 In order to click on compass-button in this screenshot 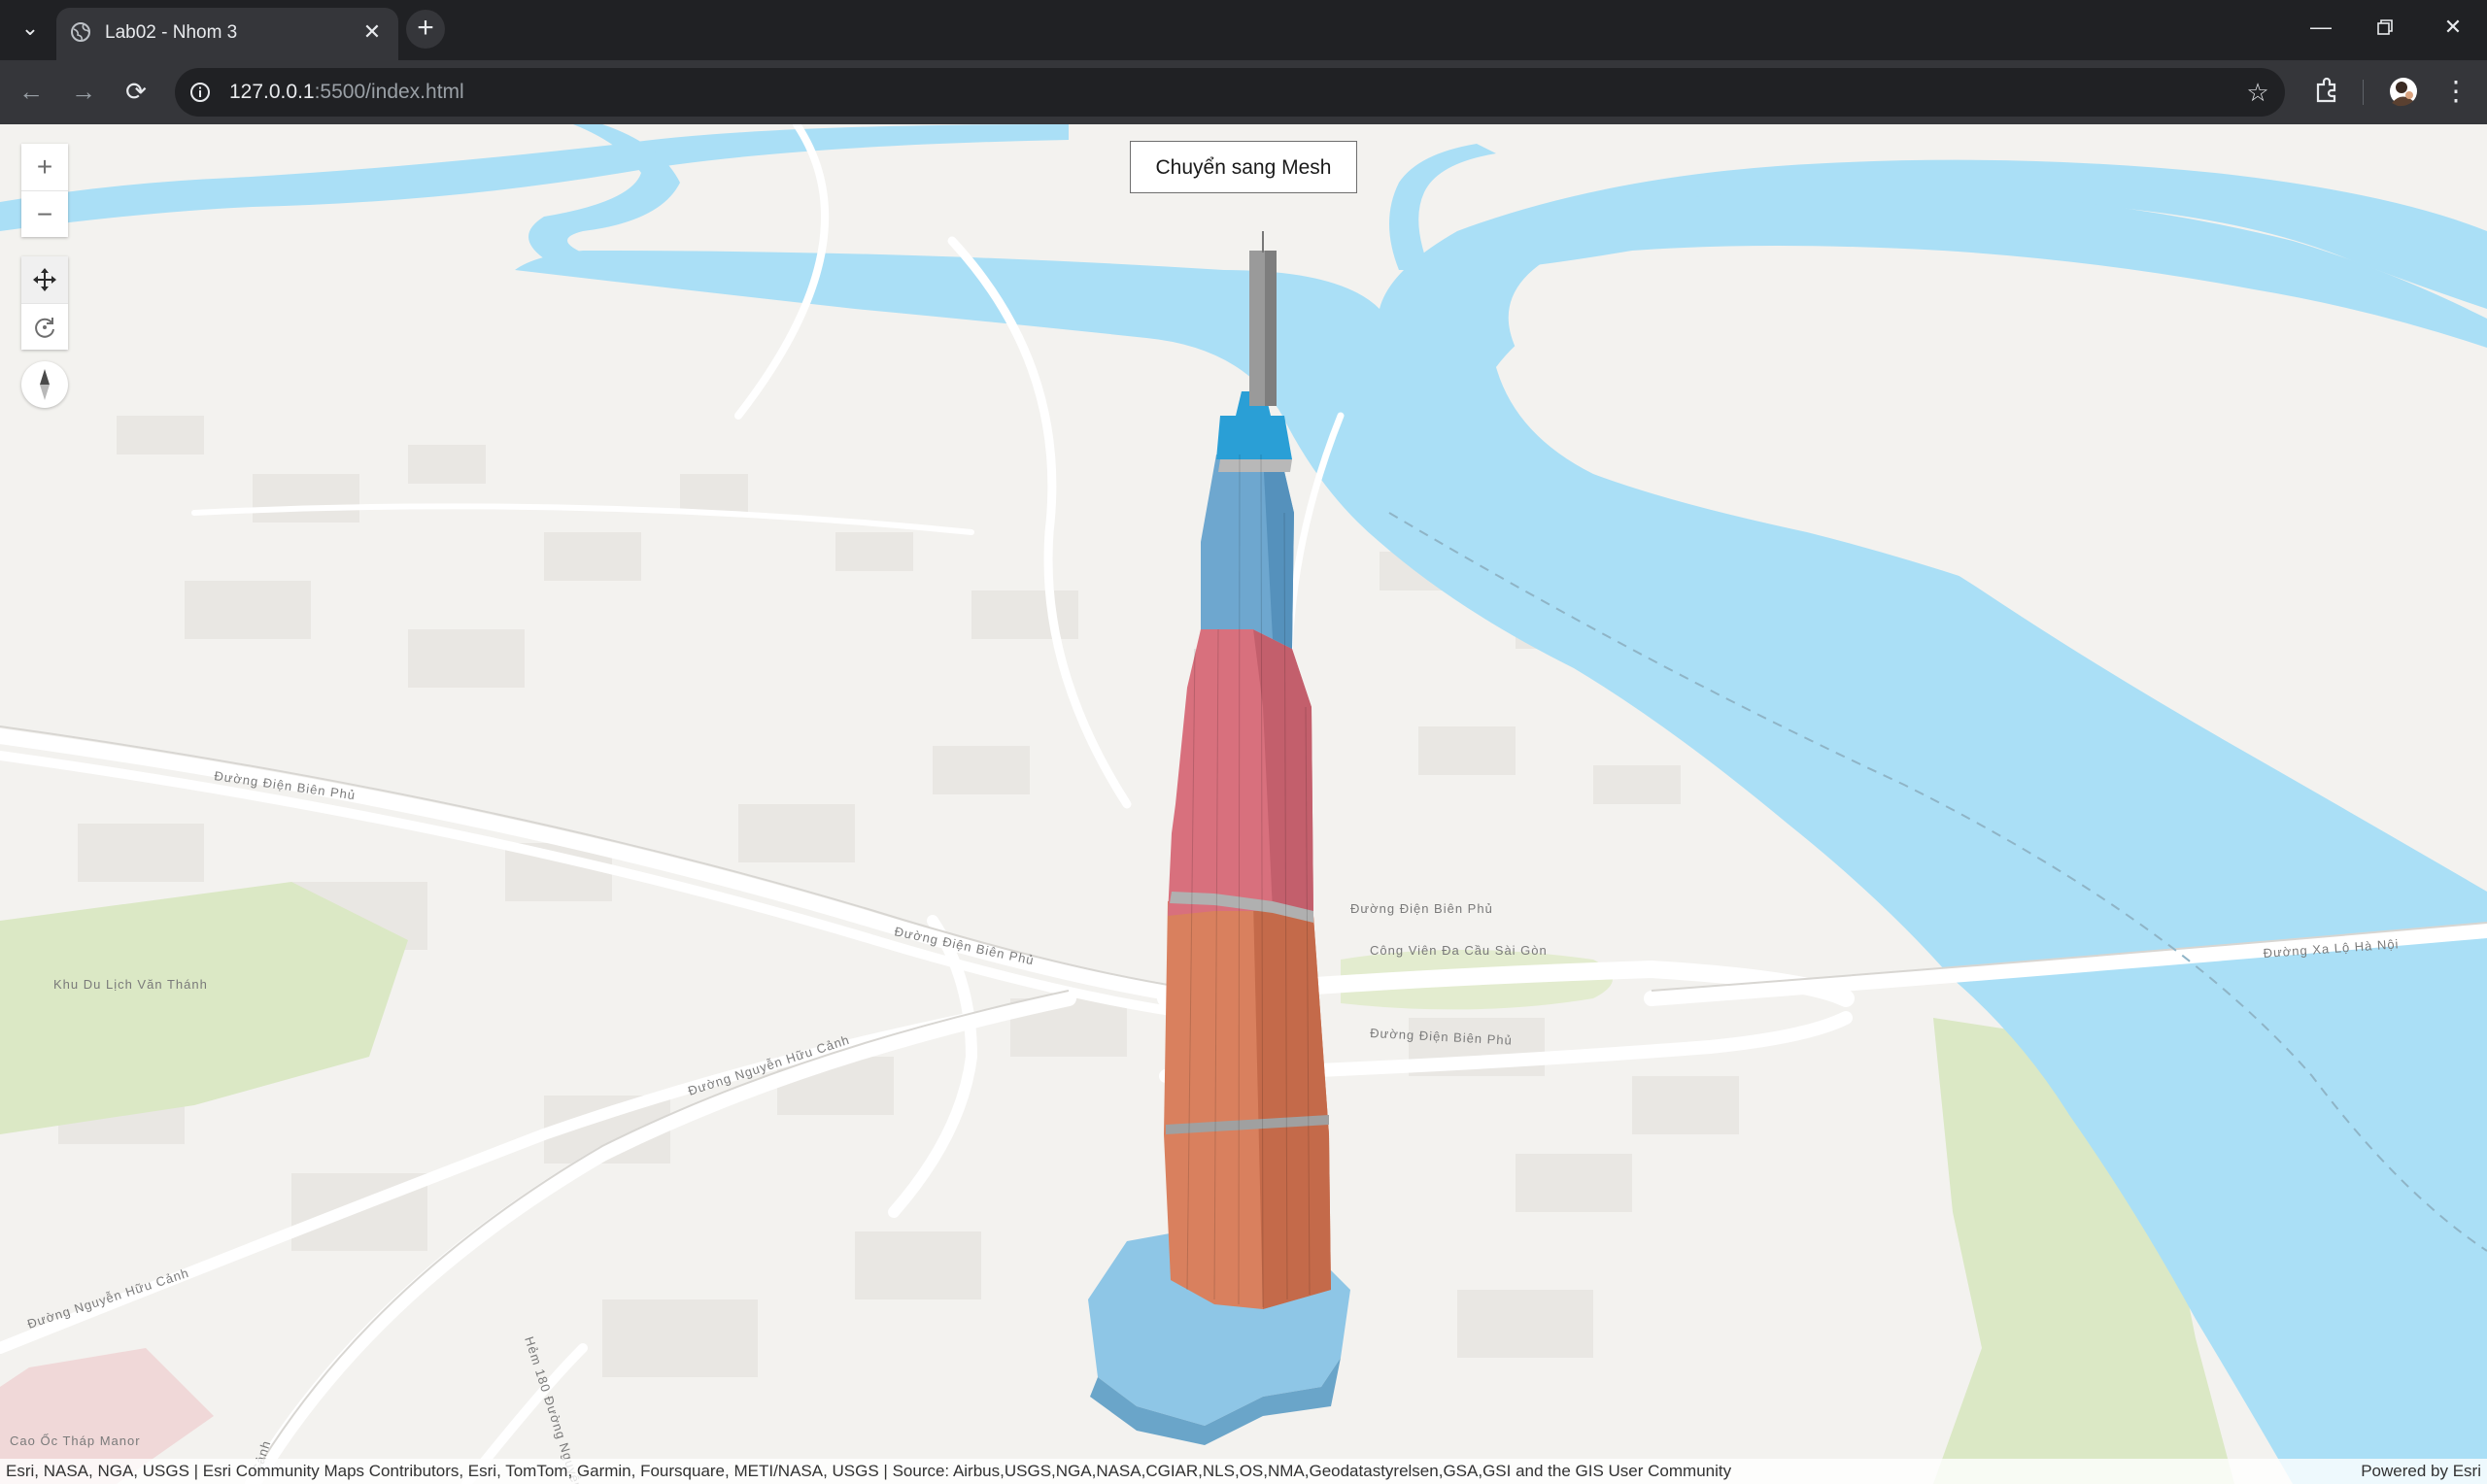, I will do `click(44, 384)`.